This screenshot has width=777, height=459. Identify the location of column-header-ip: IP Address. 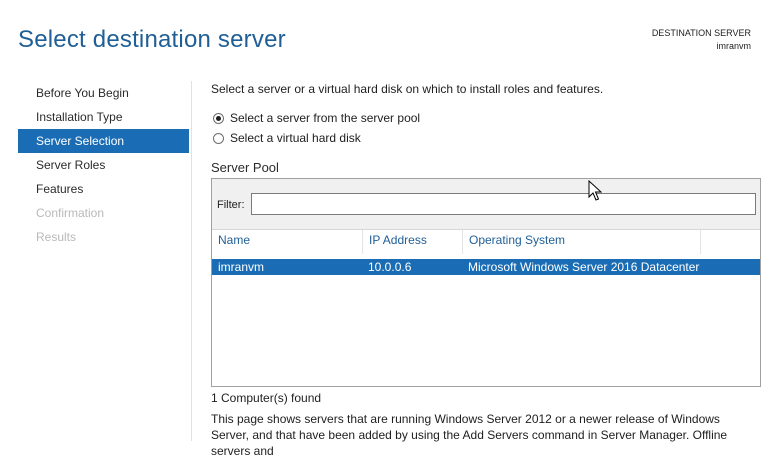
(412, 242).